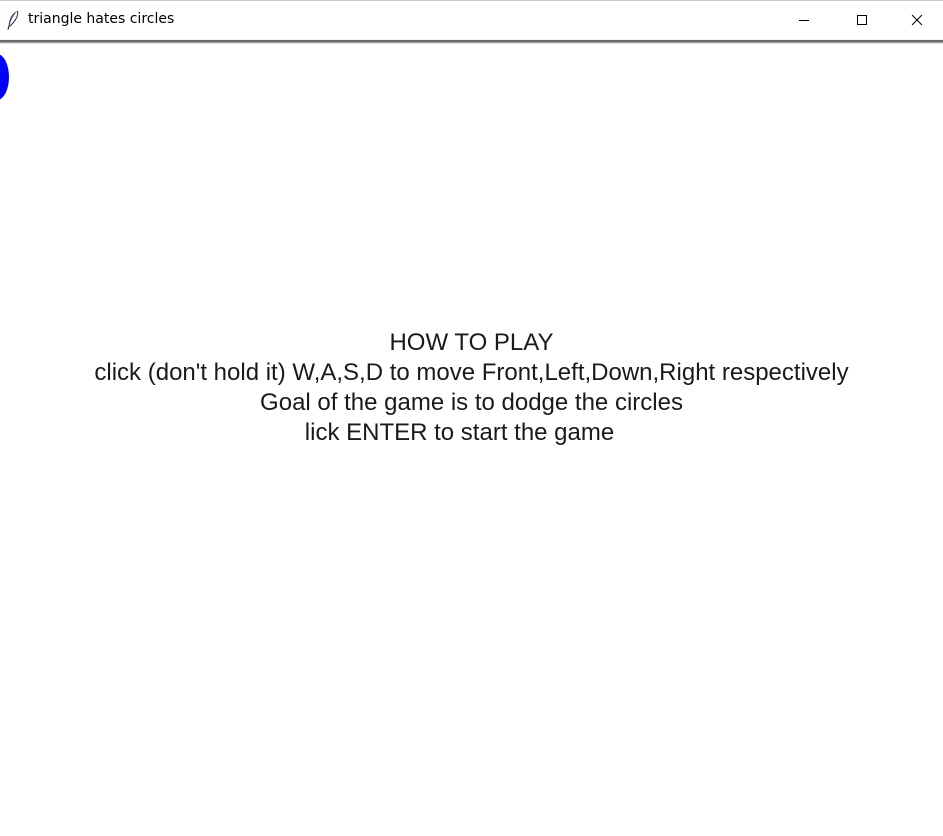  What do you see at coordinates (459, 432) in the screenshot?
I see `instructions-start: lick ENTER to start the game` at bounding box center [459, 432].